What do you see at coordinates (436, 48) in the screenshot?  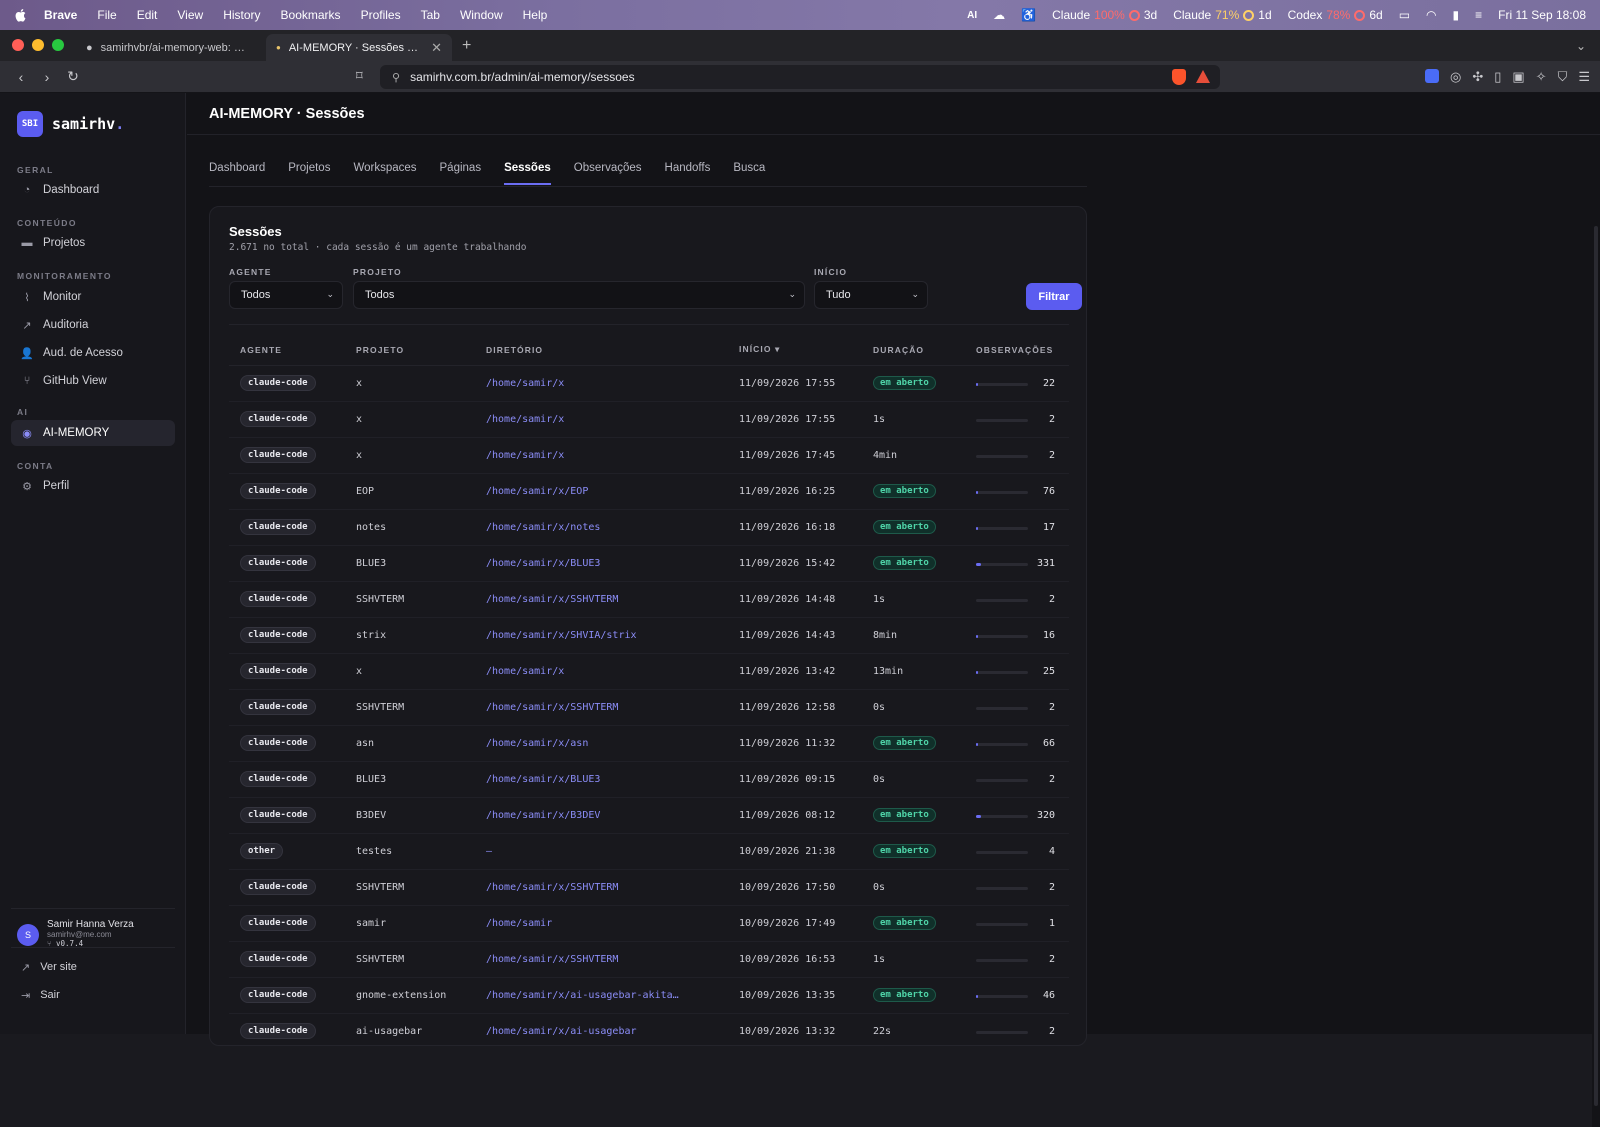 I see `close-tab-icon: ✕` at bounding box center [436, 48].